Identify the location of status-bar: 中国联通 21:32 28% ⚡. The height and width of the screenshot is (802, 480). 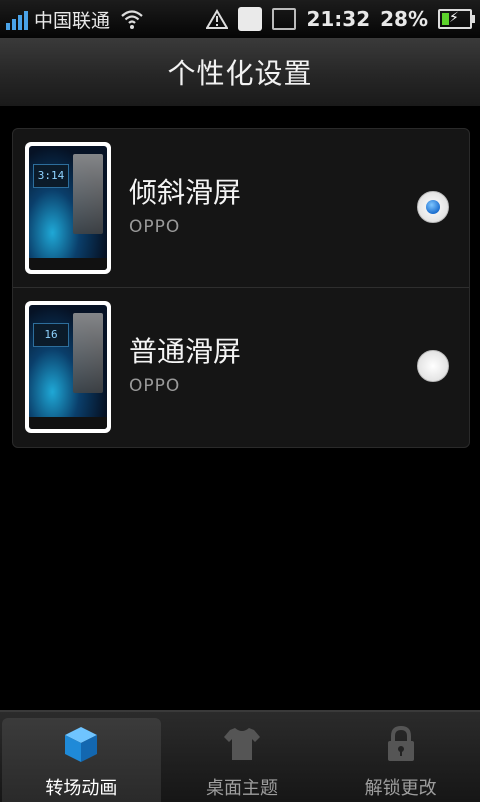
(240, 19).